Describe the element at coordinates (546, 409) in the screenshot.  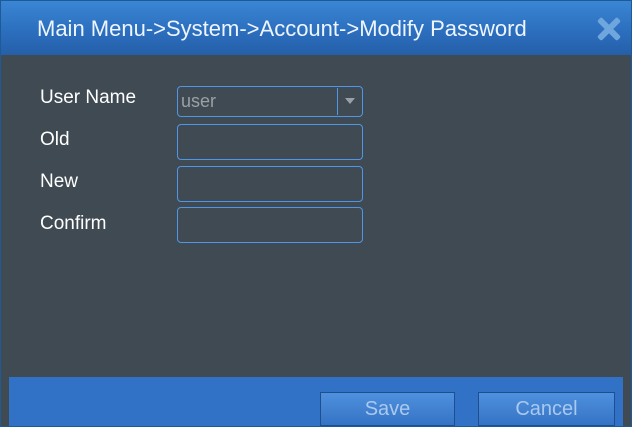
I see `cancel-button: Cancel` at that location.